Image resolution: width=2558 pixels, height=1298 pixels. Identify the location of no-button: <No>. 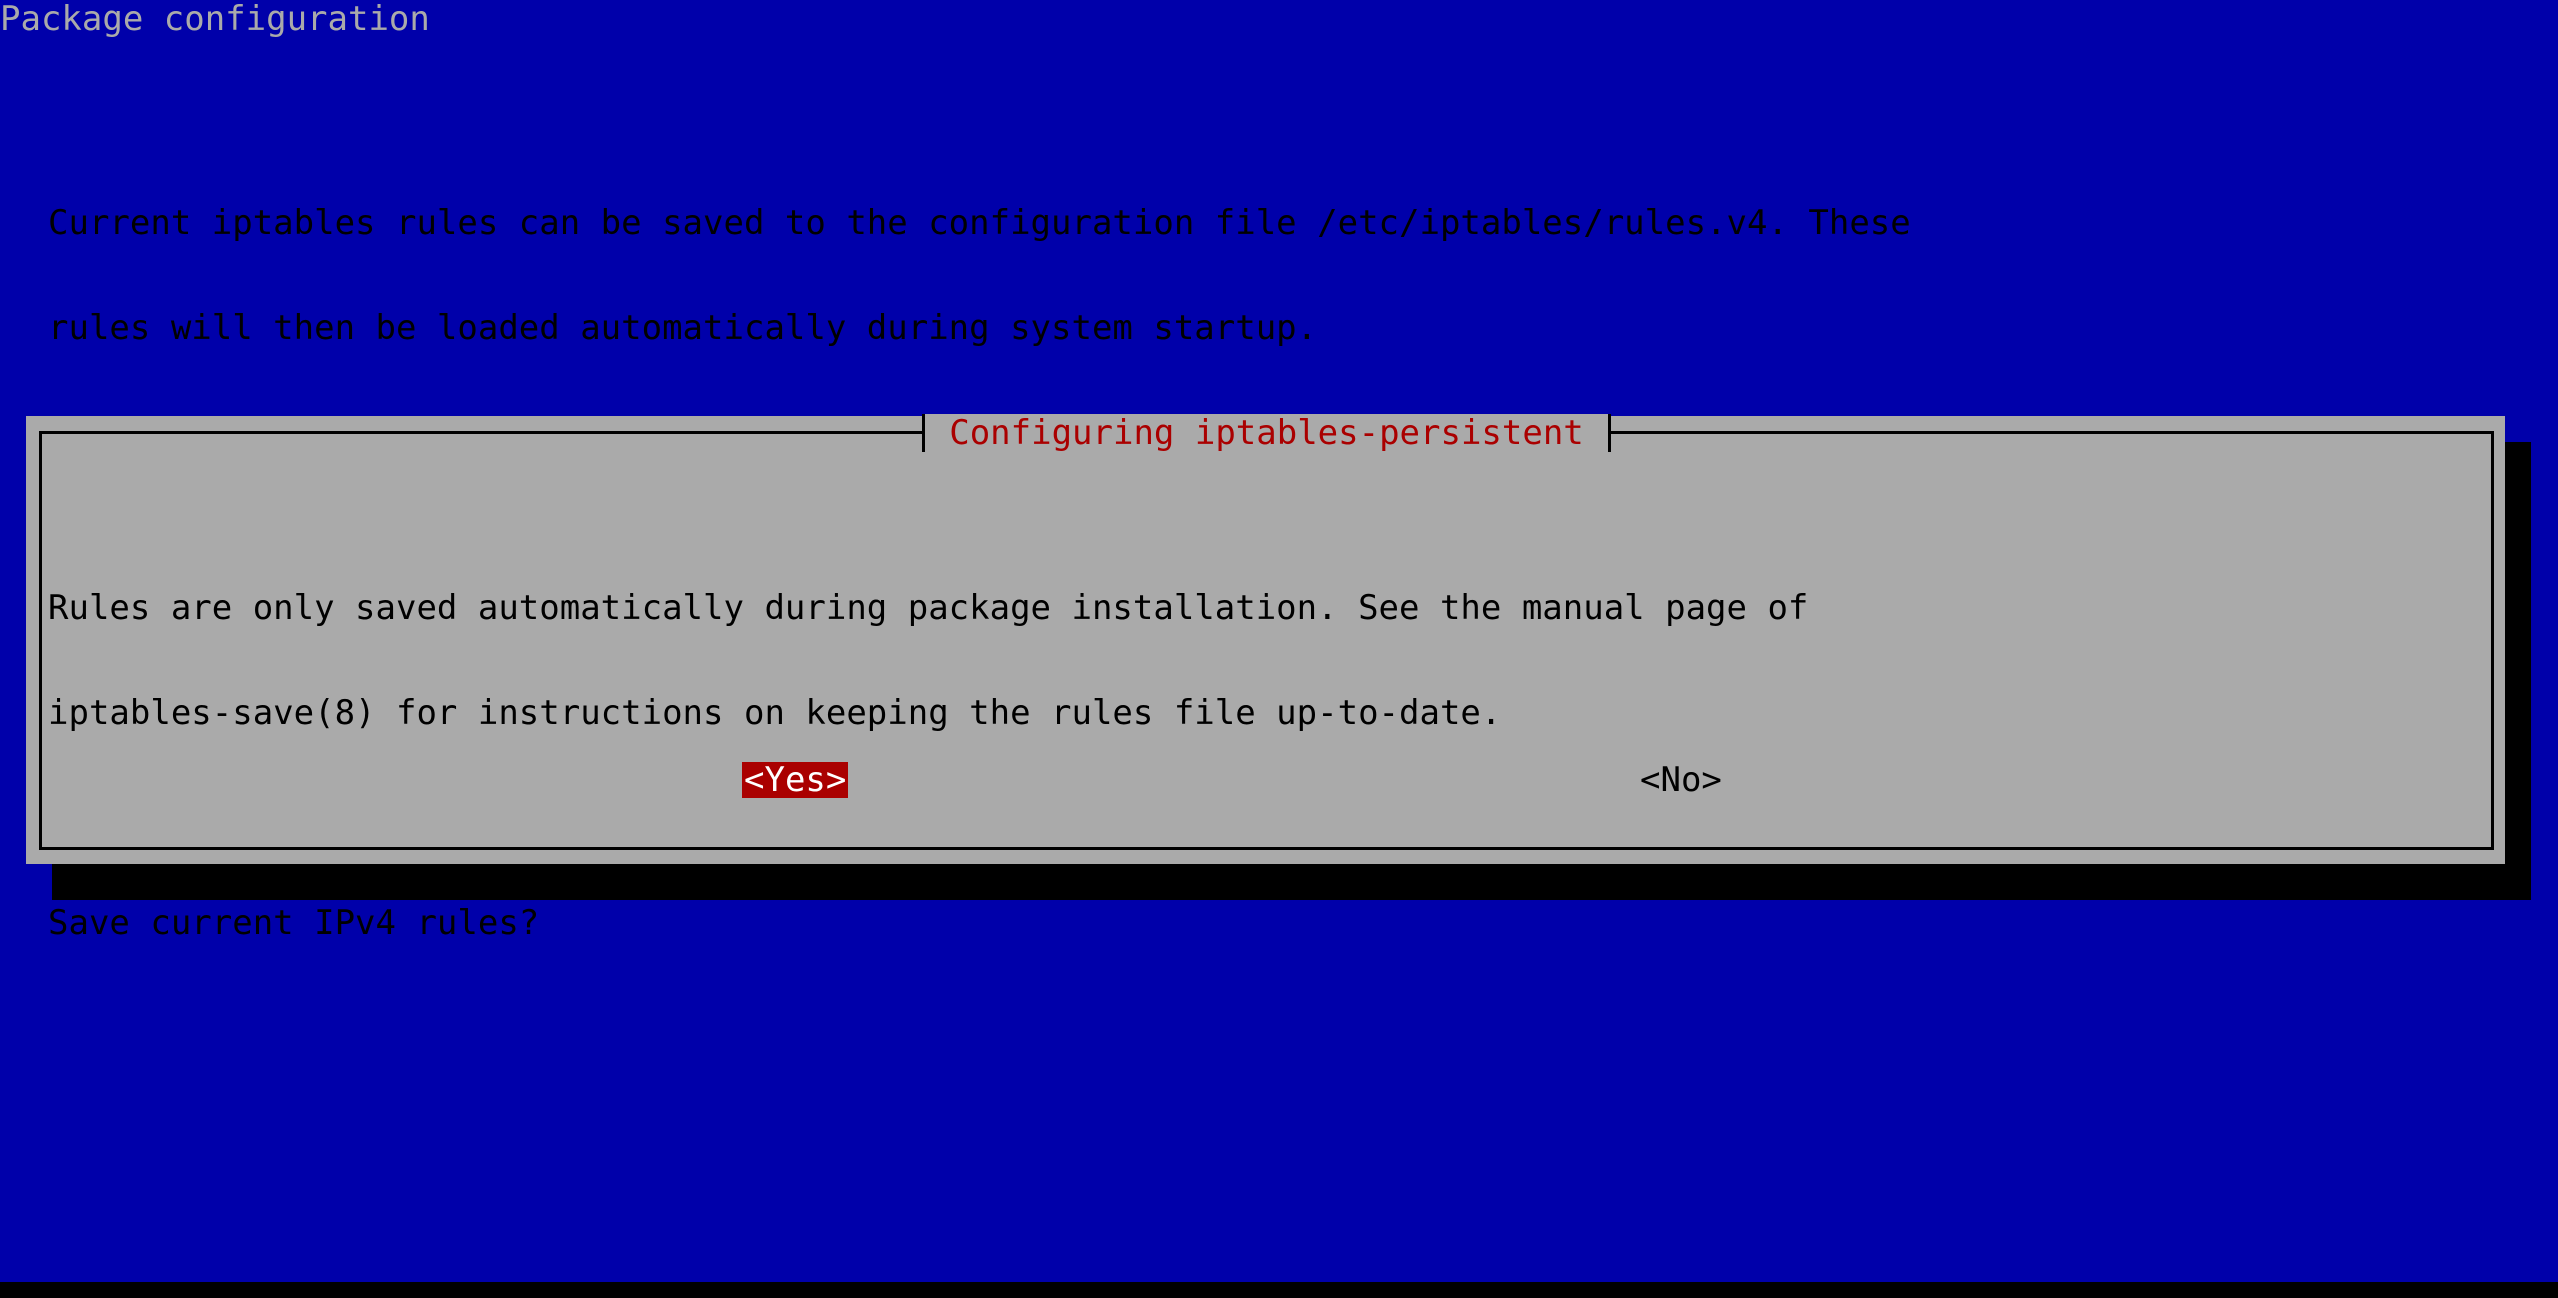
(1681, 780).